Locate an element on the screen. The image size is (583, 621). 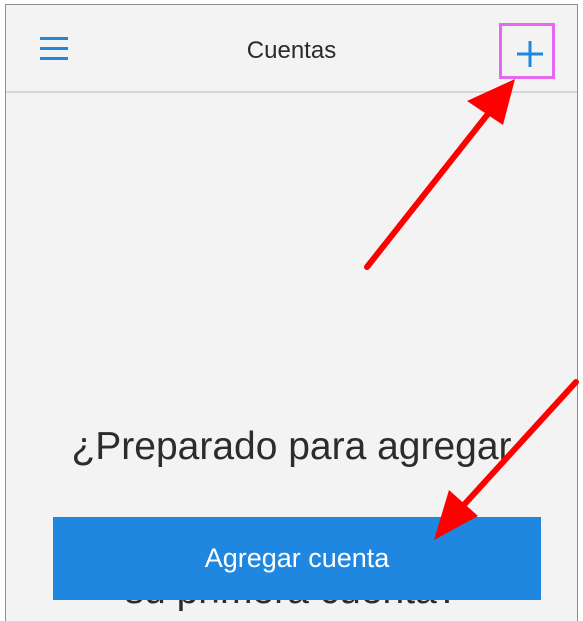
page-title: Cuentas is located at coordinates (291, 50).